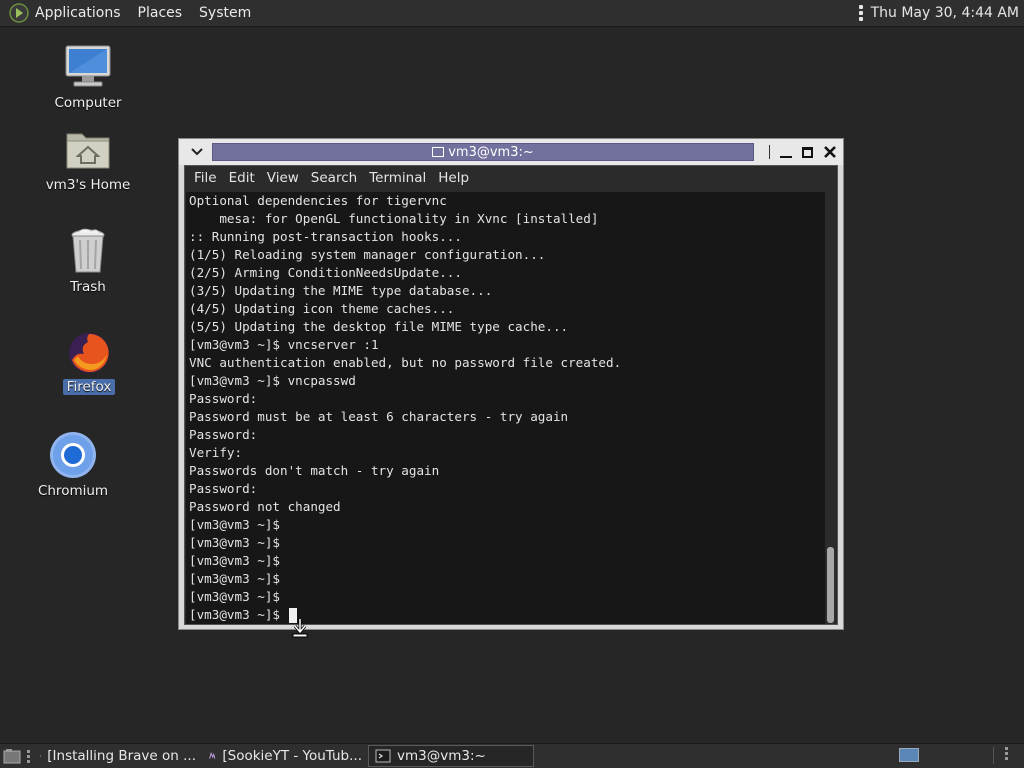  I want to click on desktop-icon-label: vm3's Home, so click(88, 185).